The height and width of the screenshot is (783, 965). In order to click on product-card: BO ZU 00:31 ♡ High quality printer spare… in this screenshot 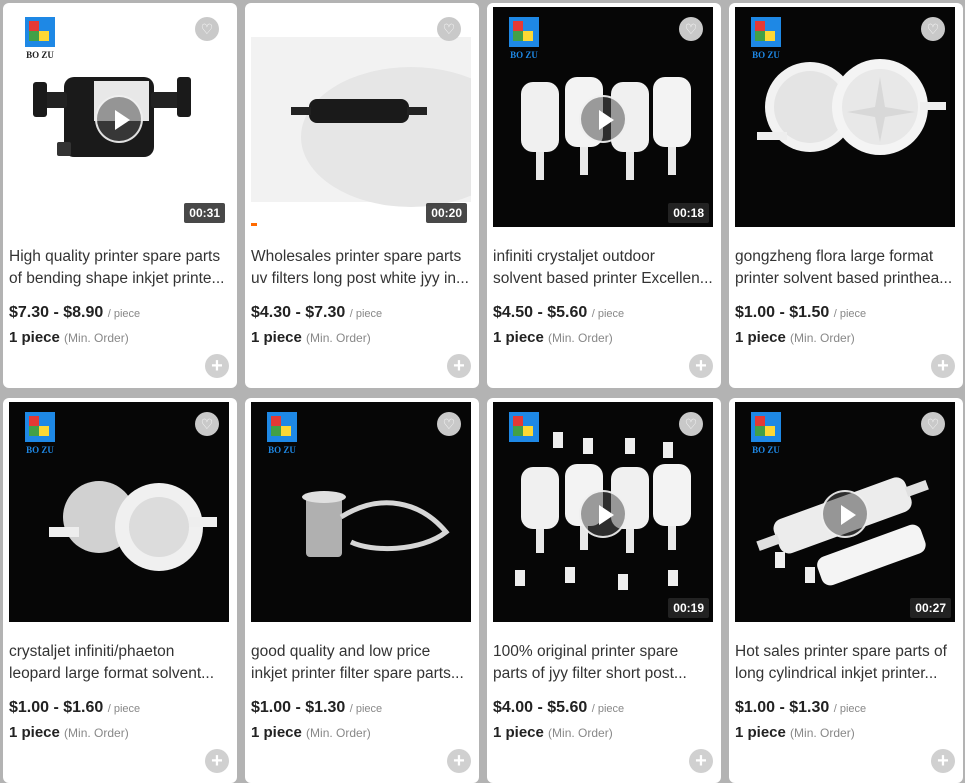, I will do `click(120, 195)`.